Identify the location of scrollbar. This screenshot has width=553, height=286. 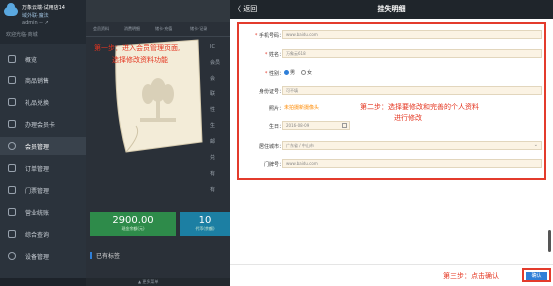
(549, 241).